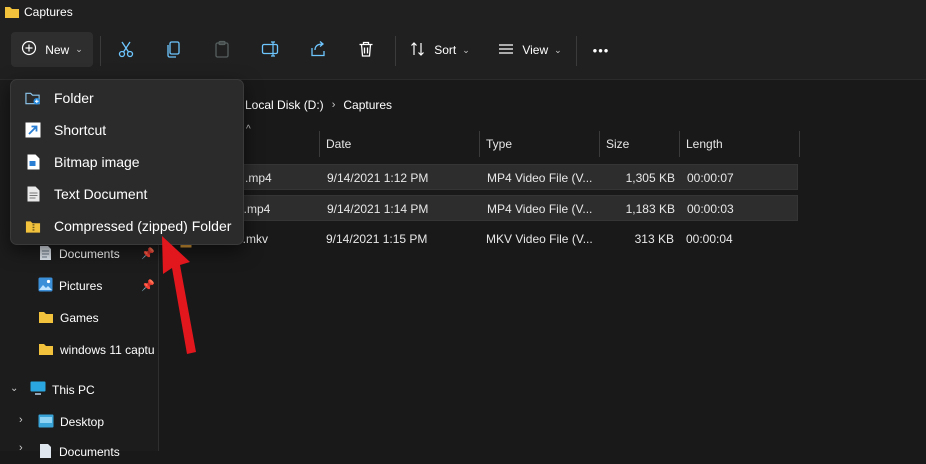 Image resolution: width=926 pixels, height=464 pixels. Describe the element at coordinates (710, 178) in the screenshot. I see `file-length: 00:00:07` at that location.